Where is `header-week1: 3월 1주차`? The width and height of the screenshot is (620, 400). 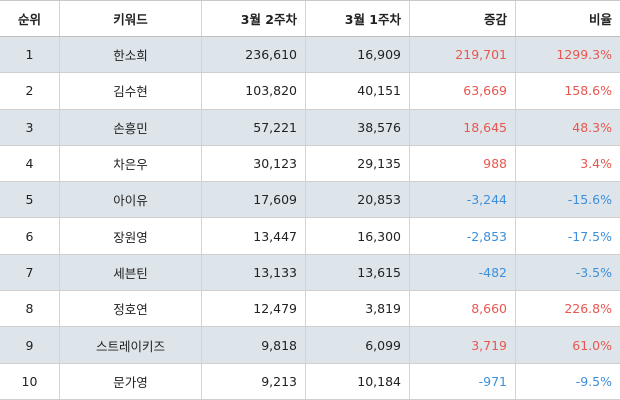 header-week1: 3월 1주차 is located at coordinates (358, 18).